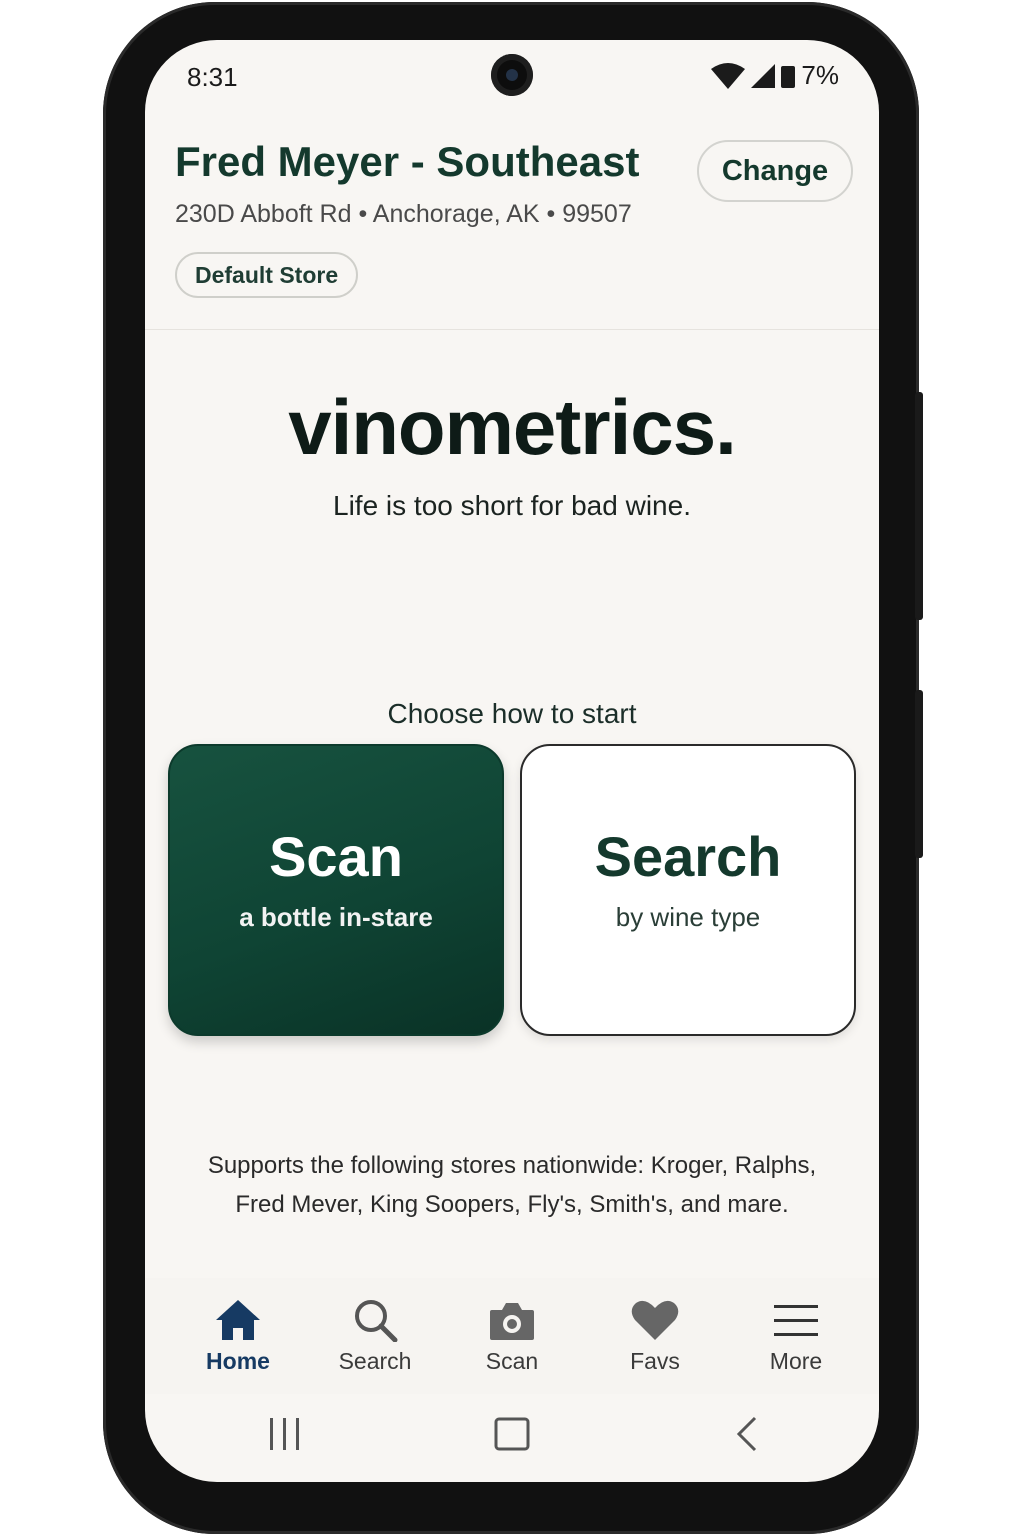  I want to click on nav-item-search: Search, so click(375, 1336).